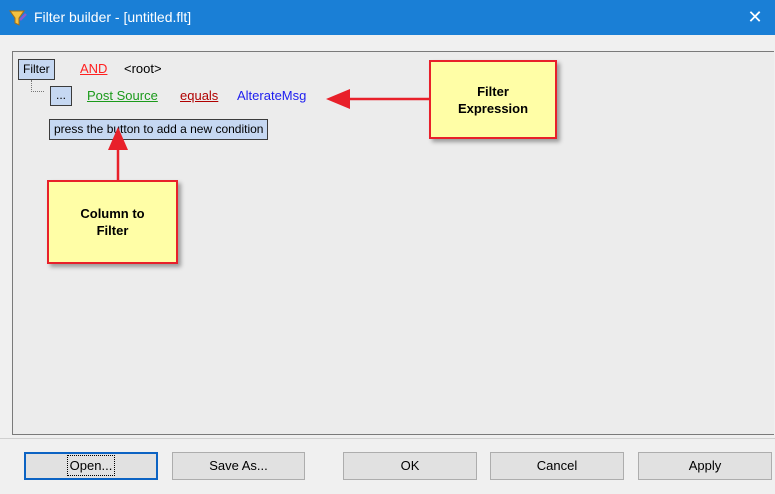 This screenshot has width=775, height=494. Describe the element at coordinates (18, 18) in the screenshot. I see `funnel-icon` at that location.